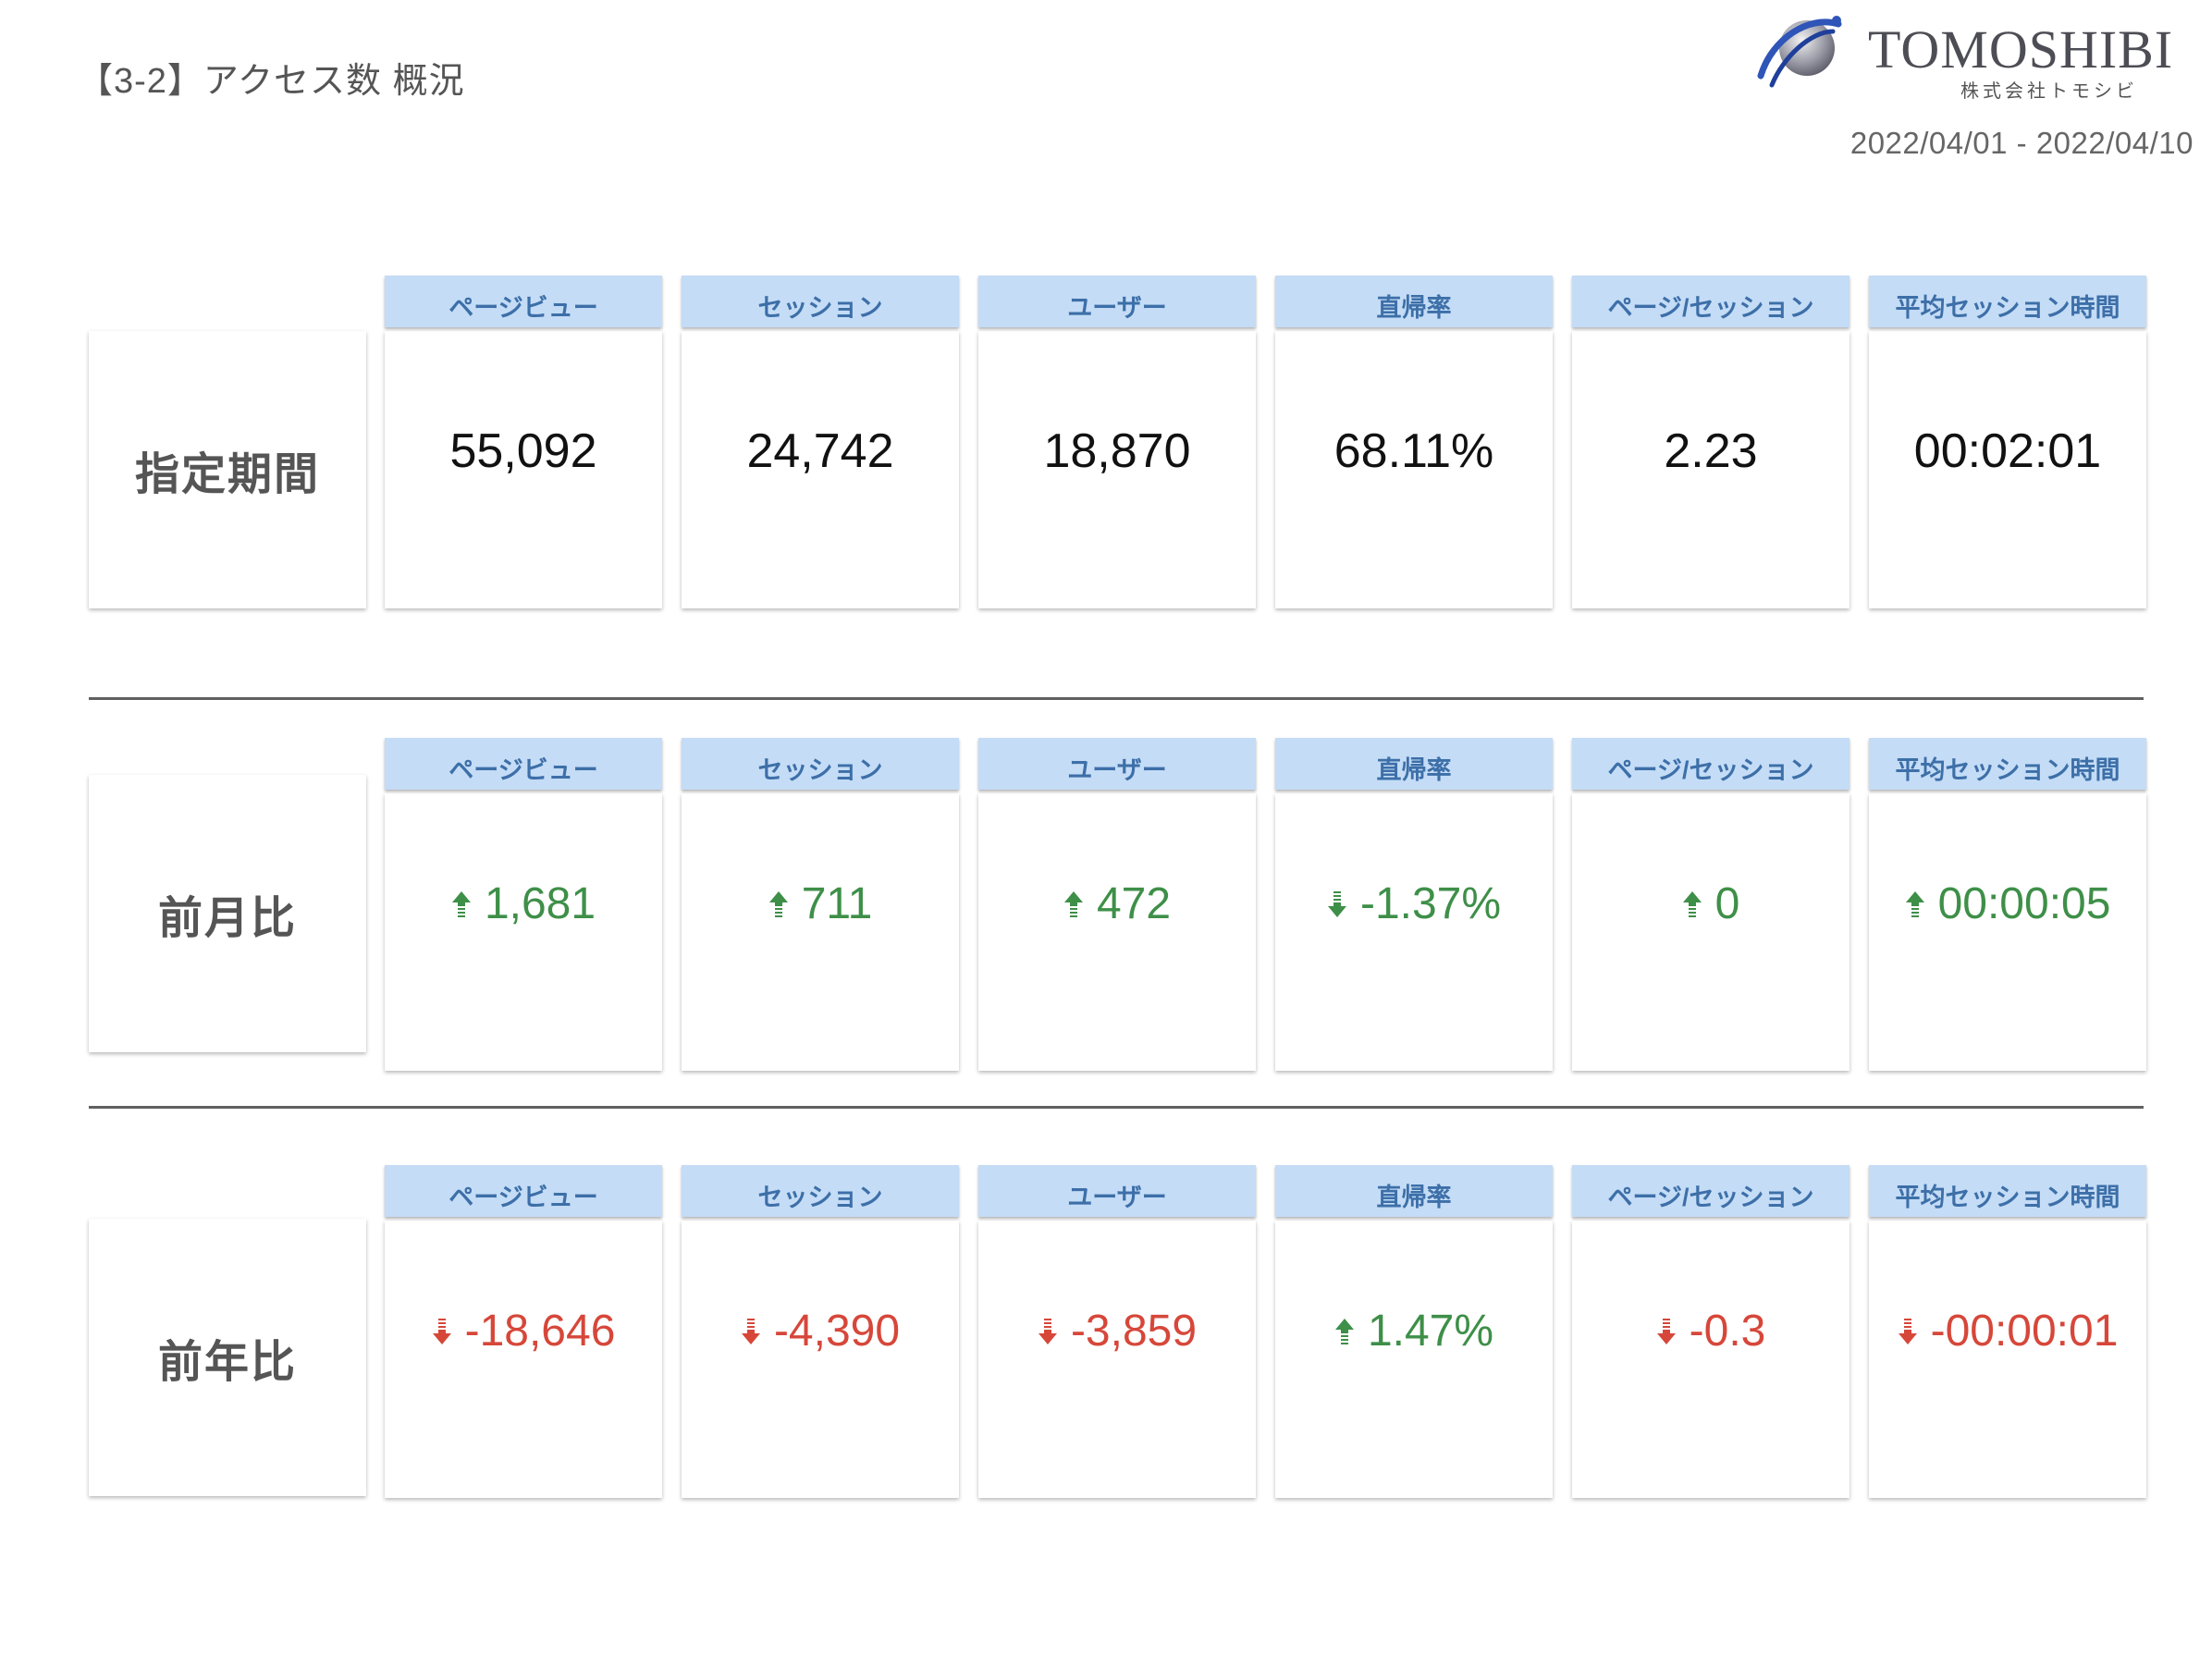  Describe the element at coordinates (523, 451) in the screenshot. I see `metric-value: 55,092` at that location.